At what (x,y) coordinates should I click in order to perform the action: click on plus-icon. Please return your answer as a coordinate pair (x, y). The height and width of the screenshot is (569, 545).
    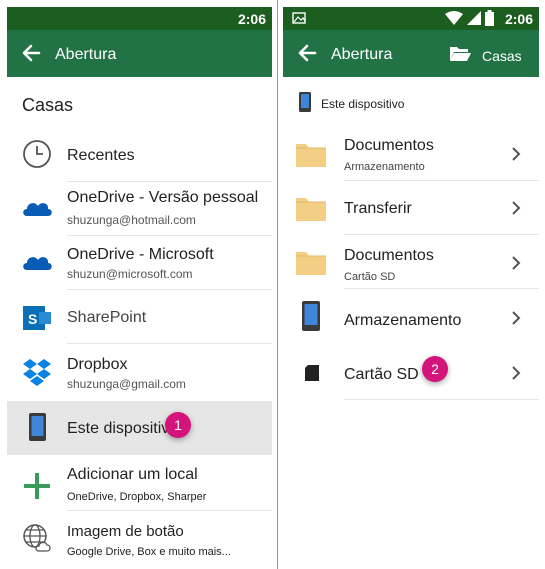
    Looking at the image, I should click on (37, 486).